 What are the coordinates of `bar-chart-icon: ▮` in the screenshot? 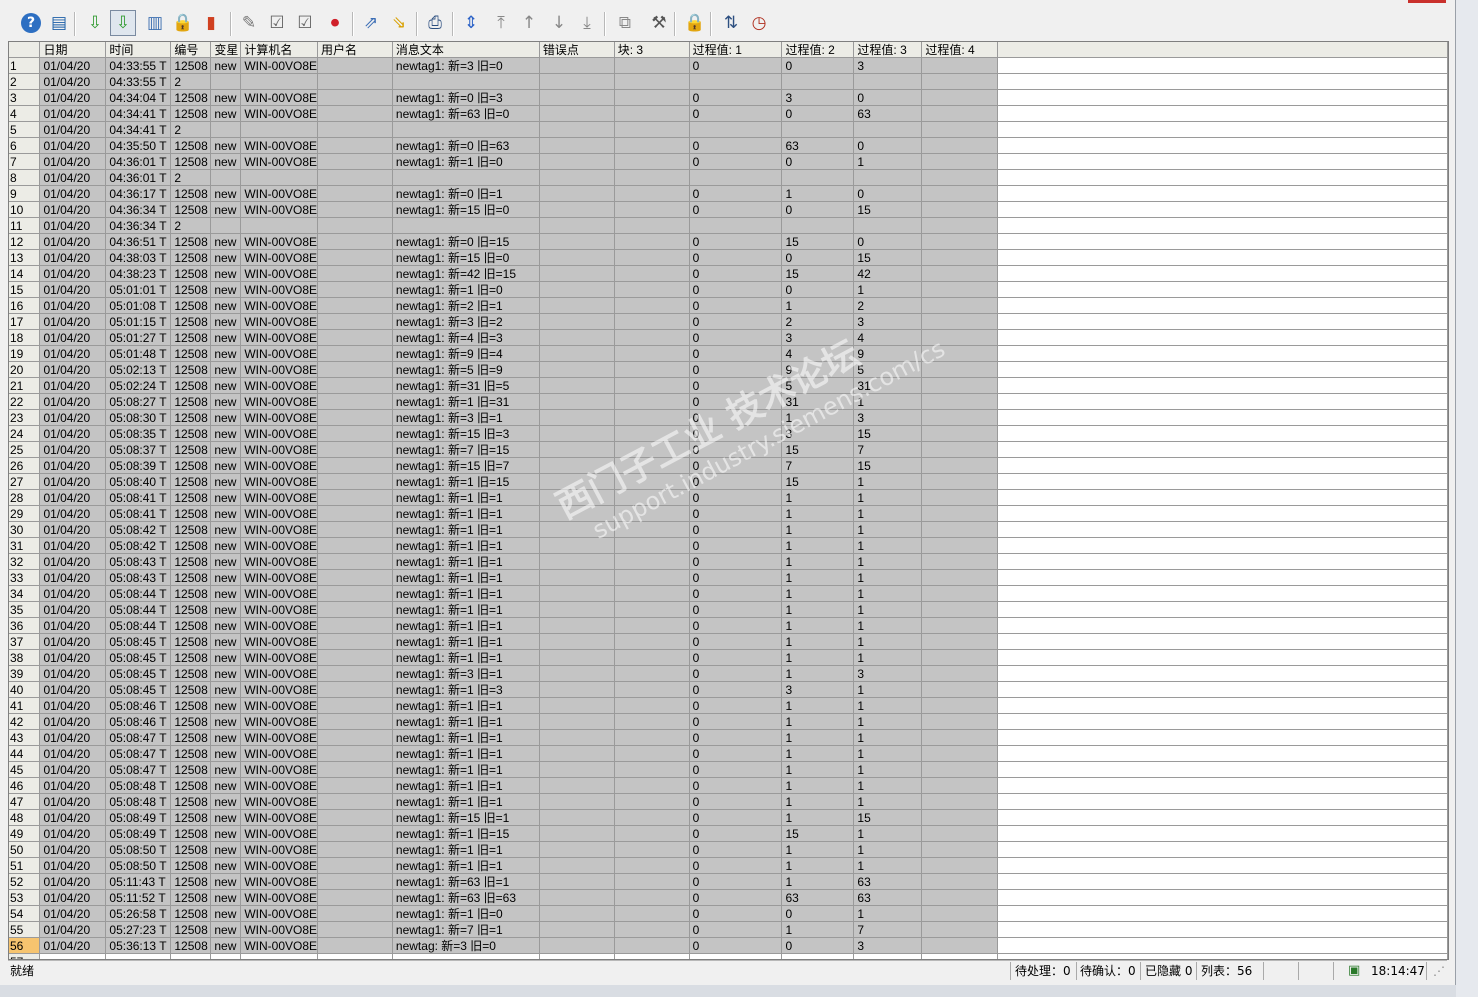 It's located at (211, 23).